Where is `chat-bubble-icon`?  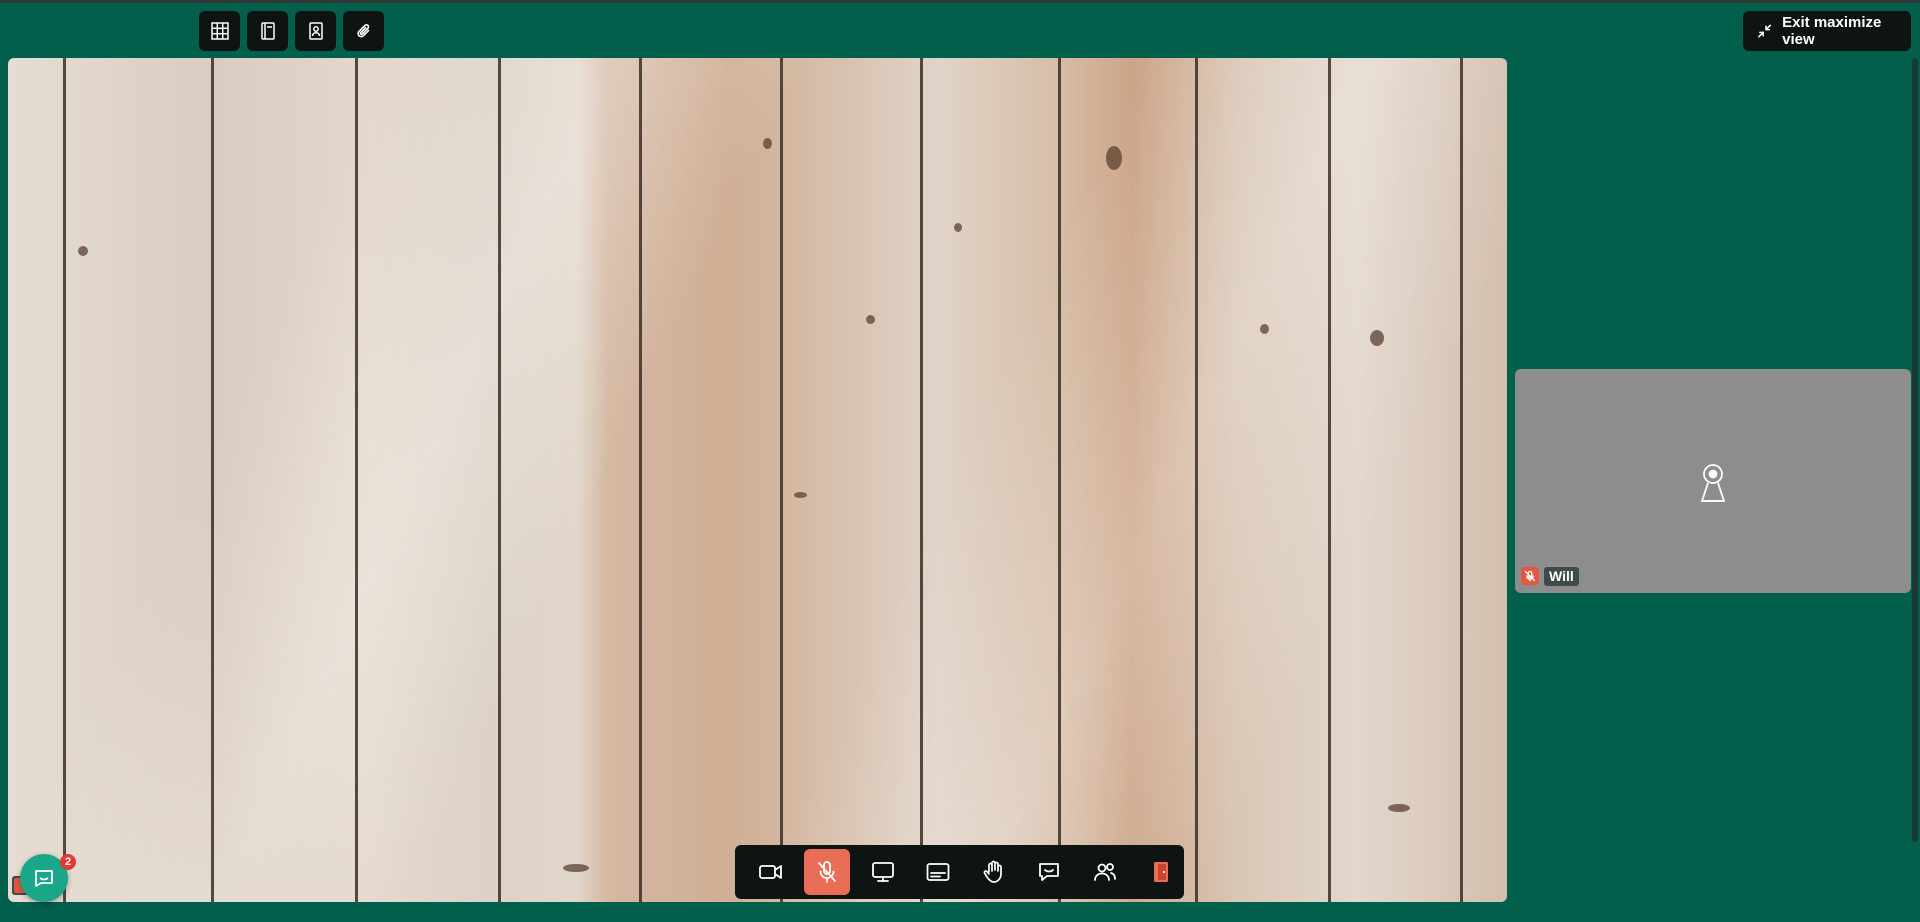 chat-bubble-icon is located at coordinates (1049, 872).